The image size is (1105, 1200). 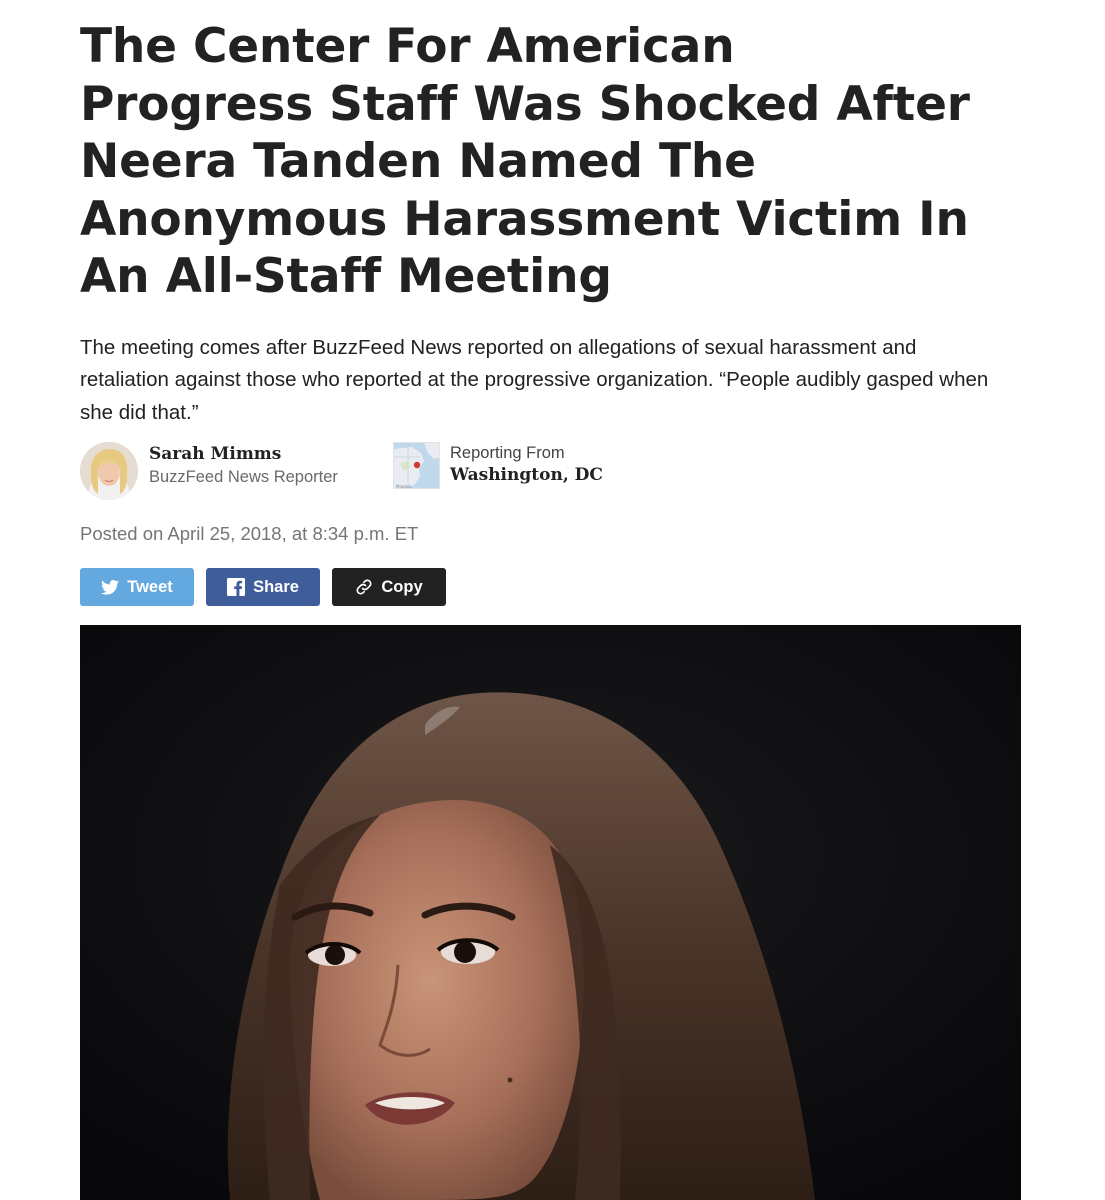 What do you see at coordinates (150, 586) in the screenshot?
I see `tweet-label: Tweet` at bounding box center [150, 586].